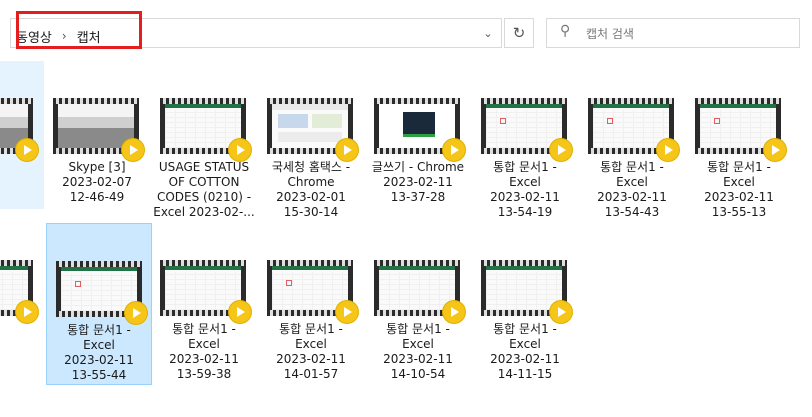 This screenshot has width=812, height=417. Describe the element at coordinates (204, 304) in the screenshot. I see `file-tile: 통합 문서1 - Excel 2023-02-11 13-59-38` at that location.